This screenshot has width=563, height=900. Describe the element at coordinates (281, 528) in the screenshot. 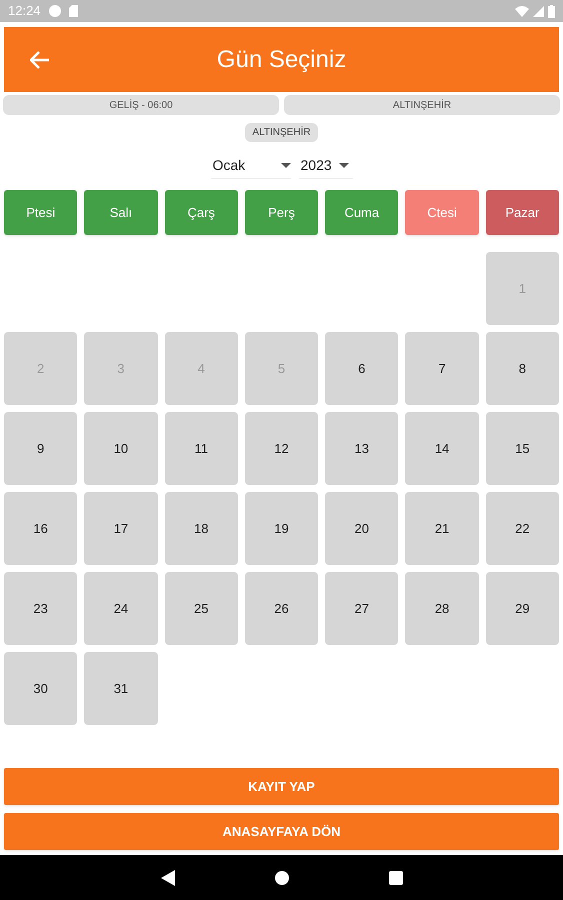

I see `day-cell: 19` at that location.